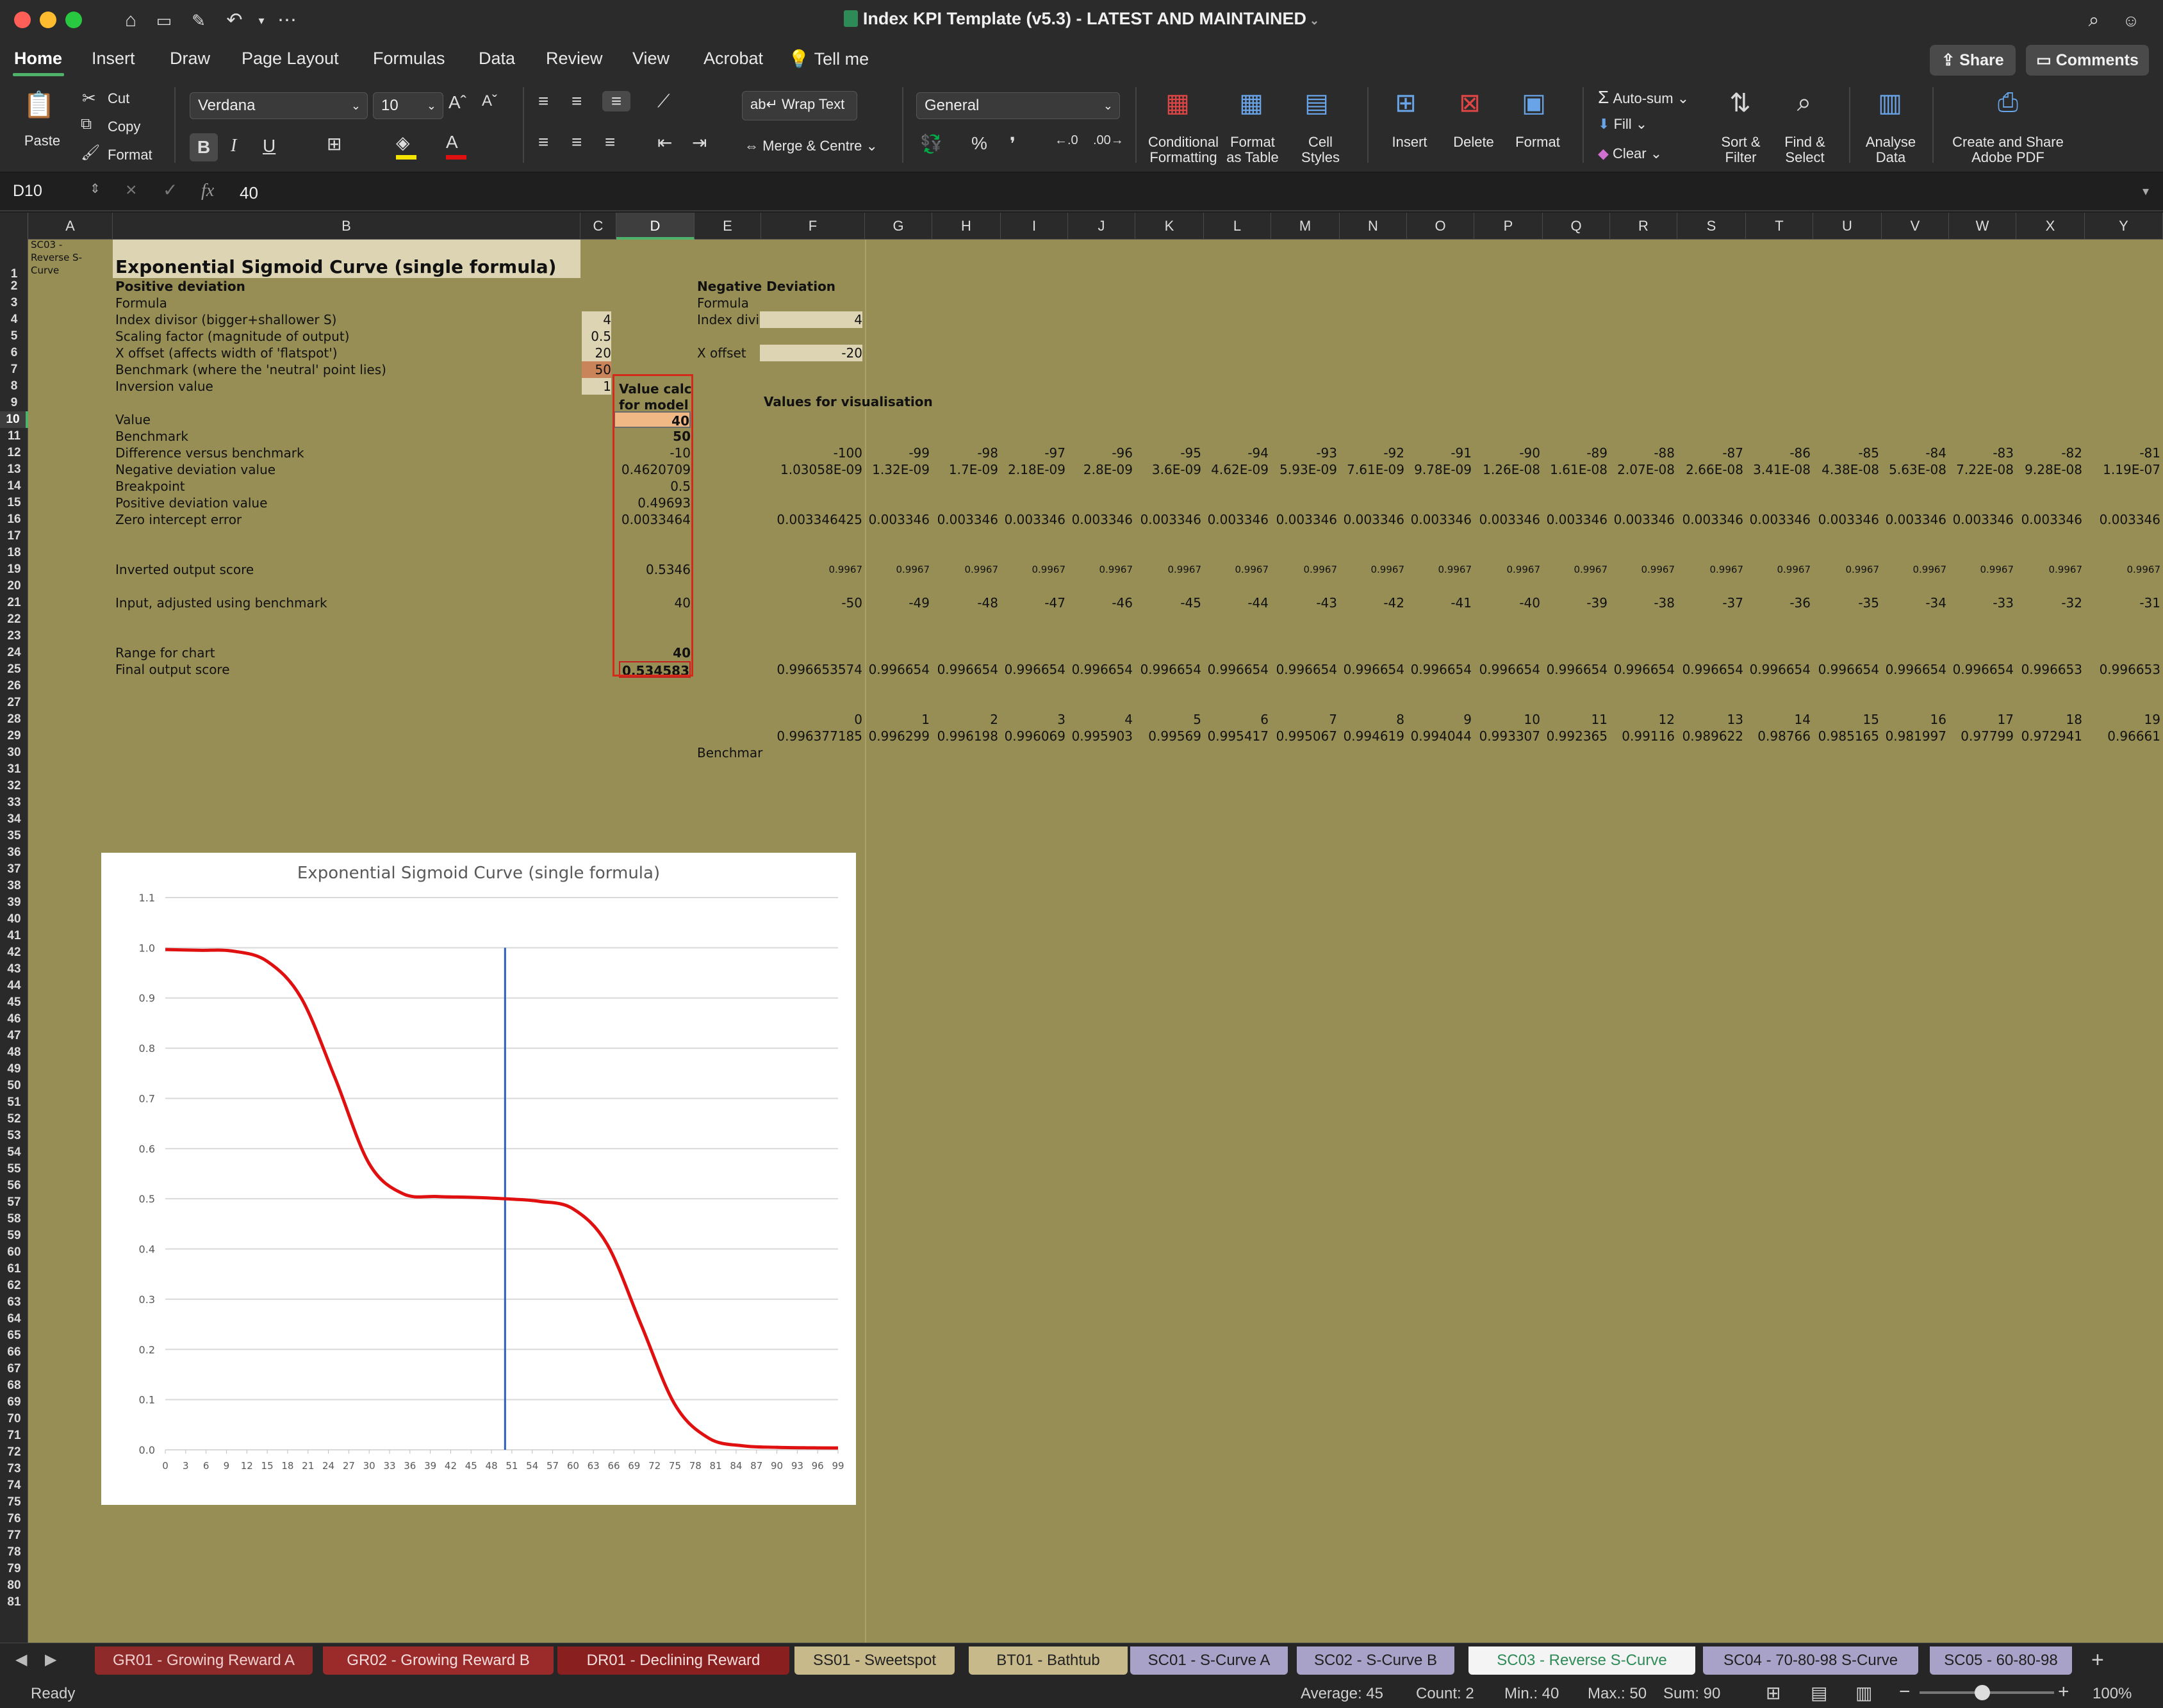 Image resolution: width=2163 pixels, height=1708 pixels. I want to click on insert-cells-icon: ⊞, so click(1405, 103).